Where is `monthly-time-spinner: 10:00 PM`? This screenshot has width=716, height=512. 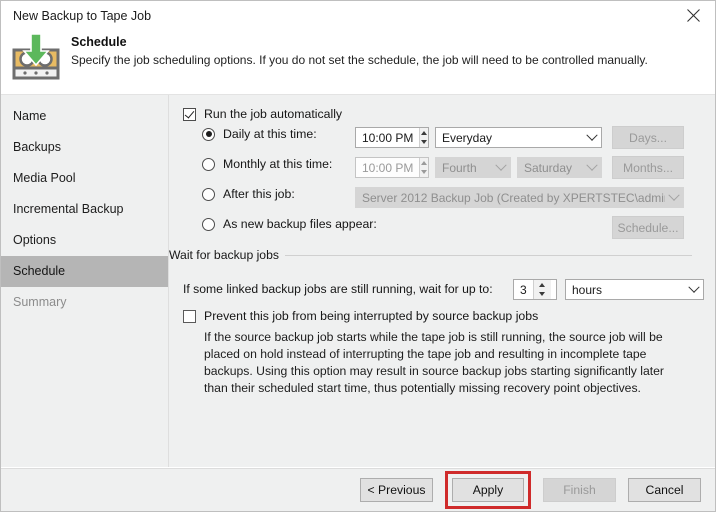
monthly-time-spinner: 10:00 PM is located at coordinates (392, 167).